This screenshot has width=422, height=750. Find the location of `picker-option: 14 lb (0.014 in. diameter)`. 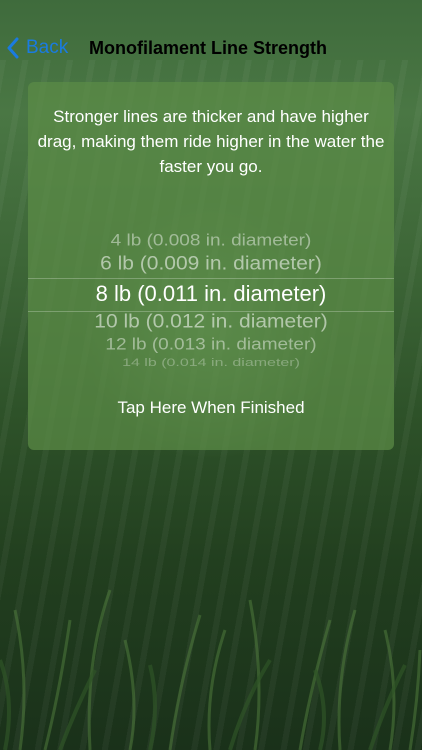

picker-option: 14 lb (0.014 in. diameter) is located at coordinates (211, 363).